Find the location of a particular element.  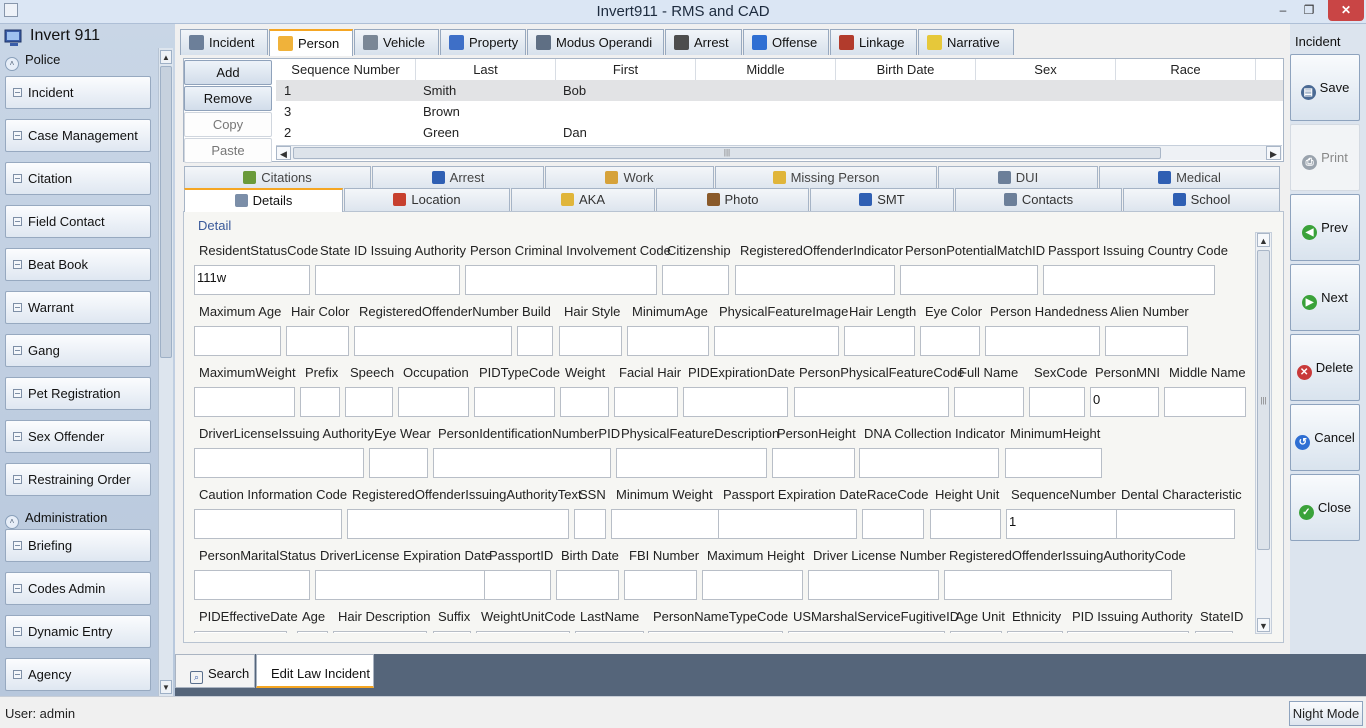

sidebar-item-incident: Incident is located at coordinates (78, 92).